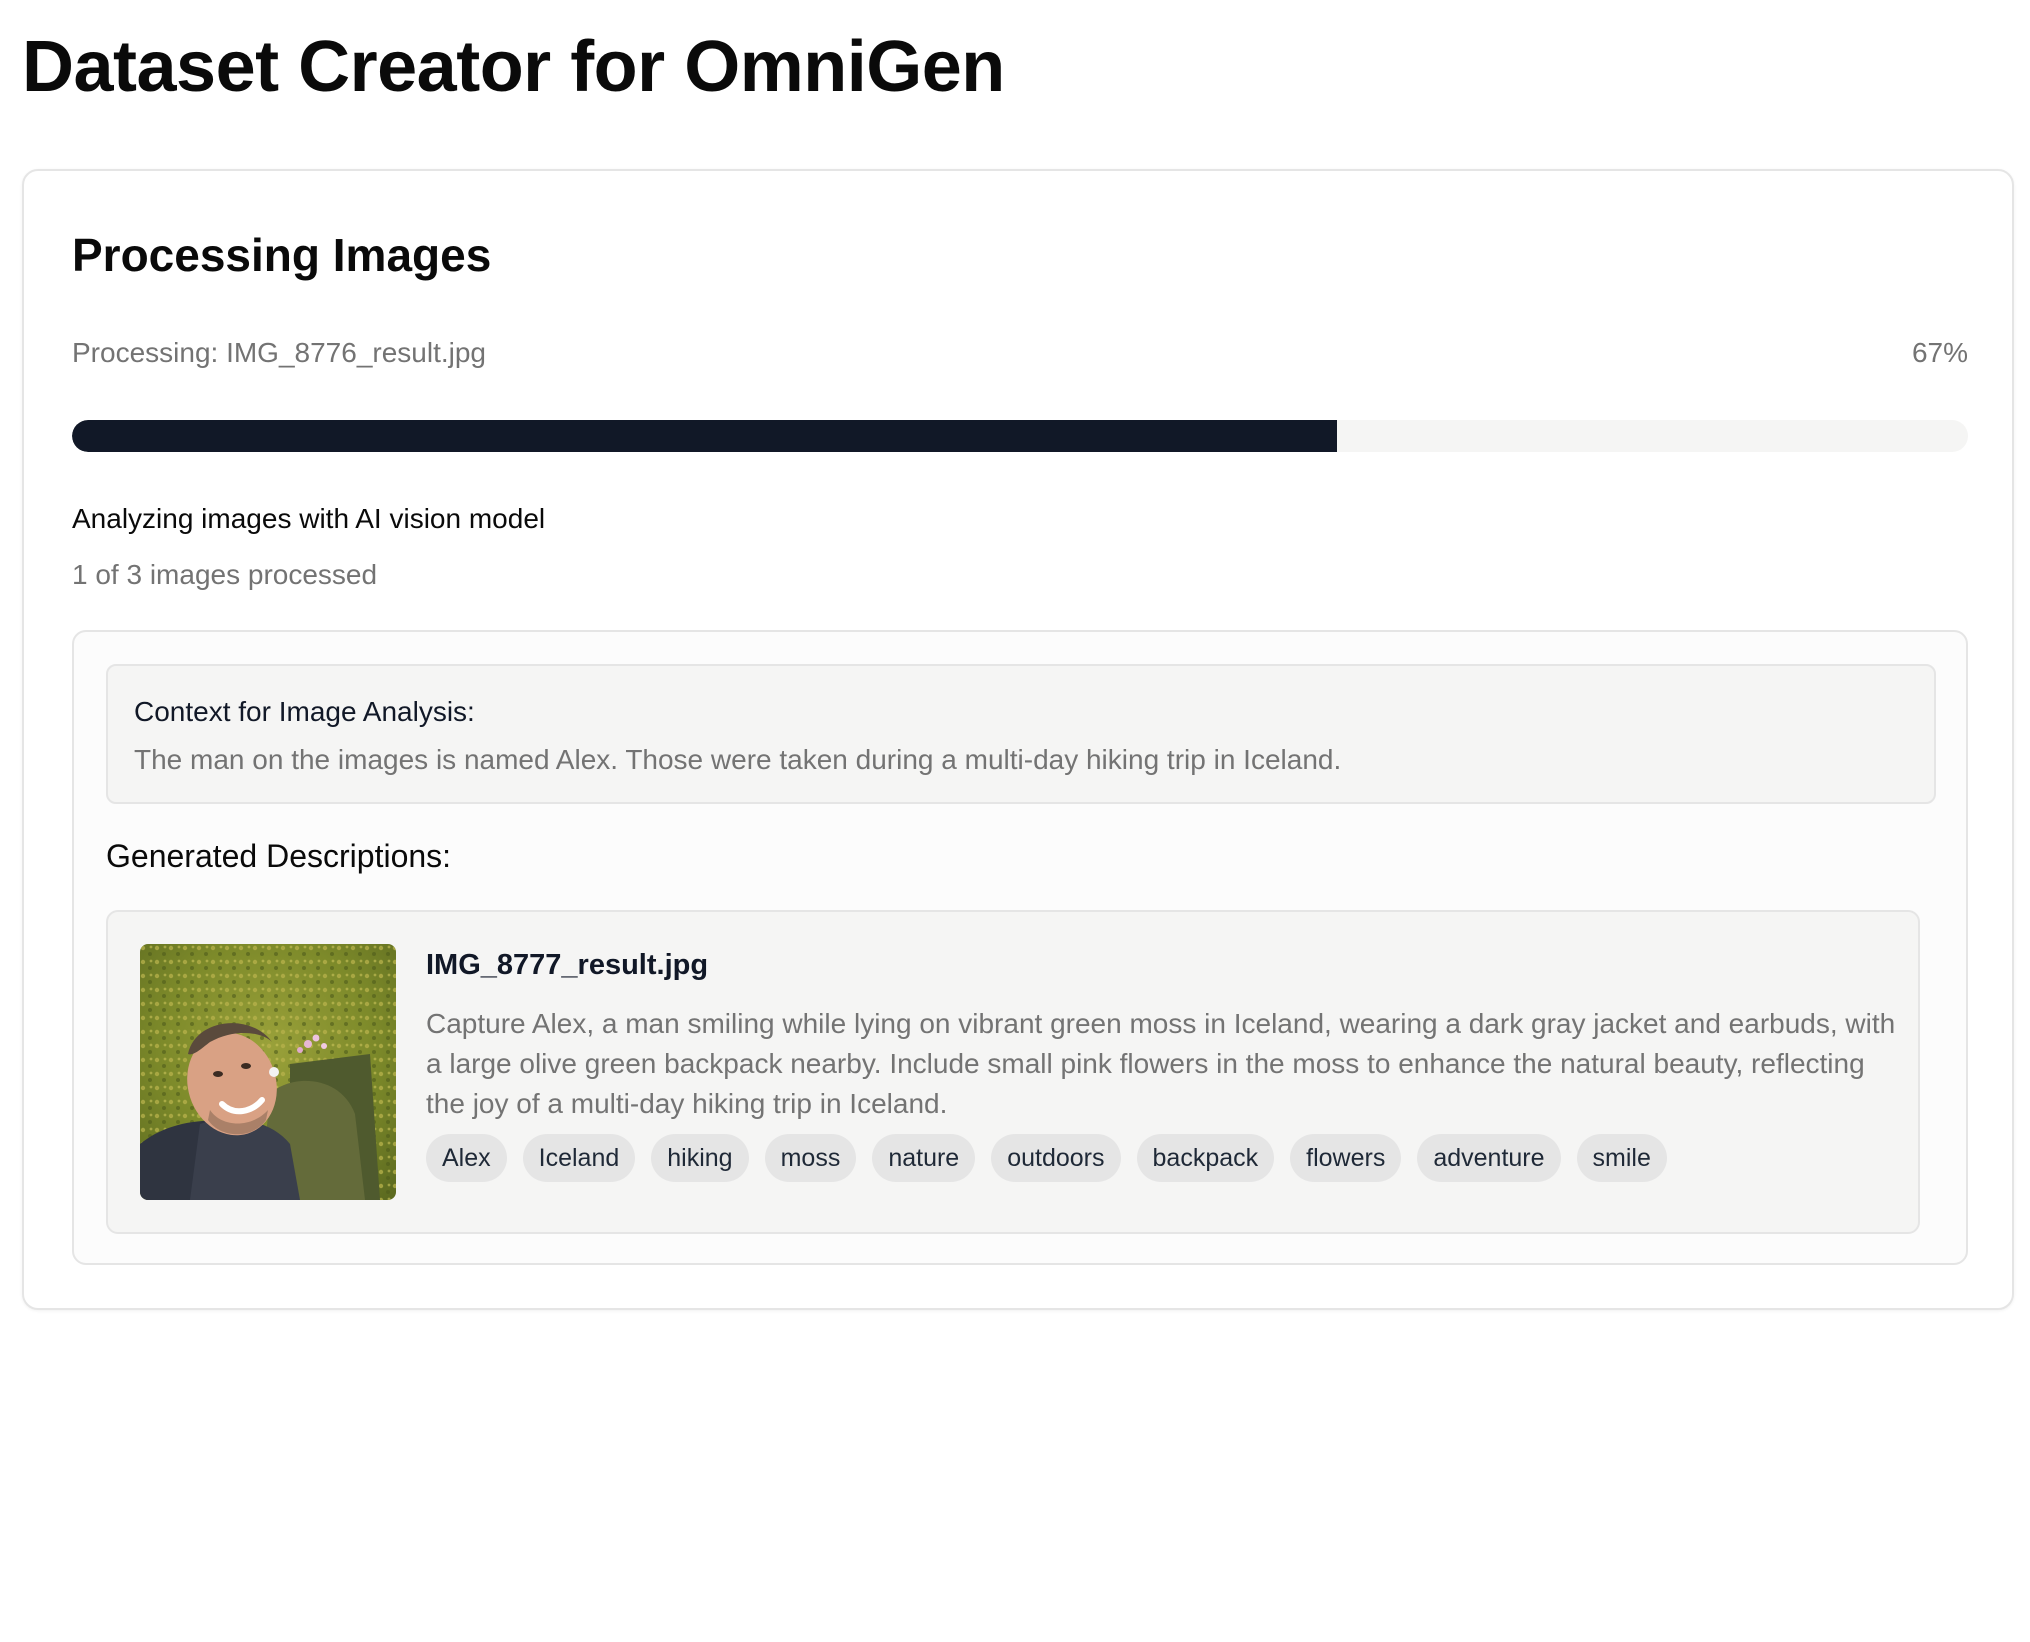 Image resolution: width=2030 pixels, height=1642 pixels. I want to click on stage-label: Analyzing images with AI vision model, so click(309, 518).